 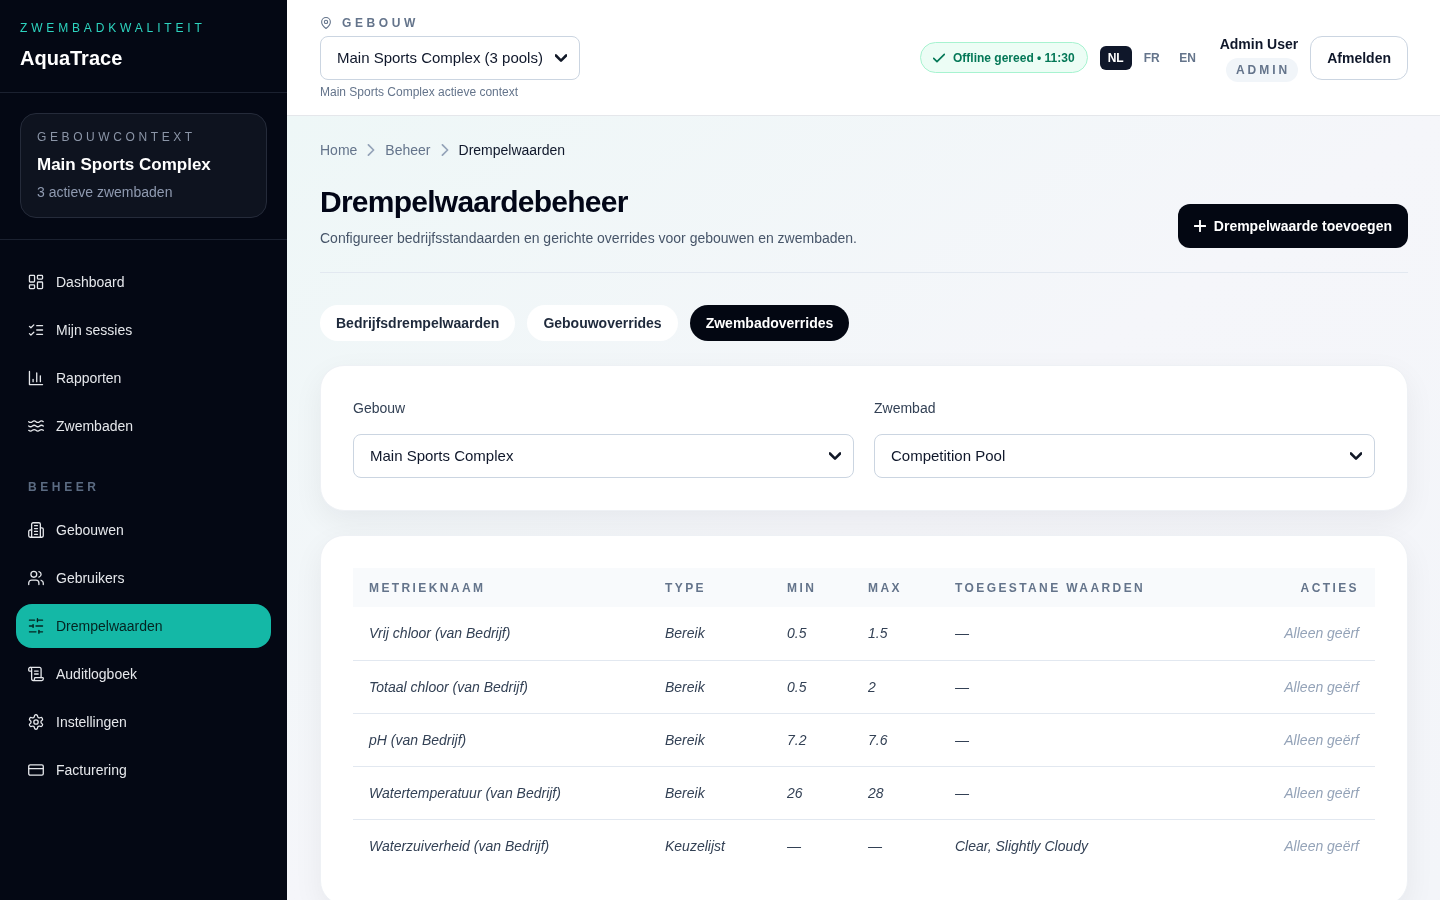 I want to click on language-button: NL, so click(x=1115, y=57).